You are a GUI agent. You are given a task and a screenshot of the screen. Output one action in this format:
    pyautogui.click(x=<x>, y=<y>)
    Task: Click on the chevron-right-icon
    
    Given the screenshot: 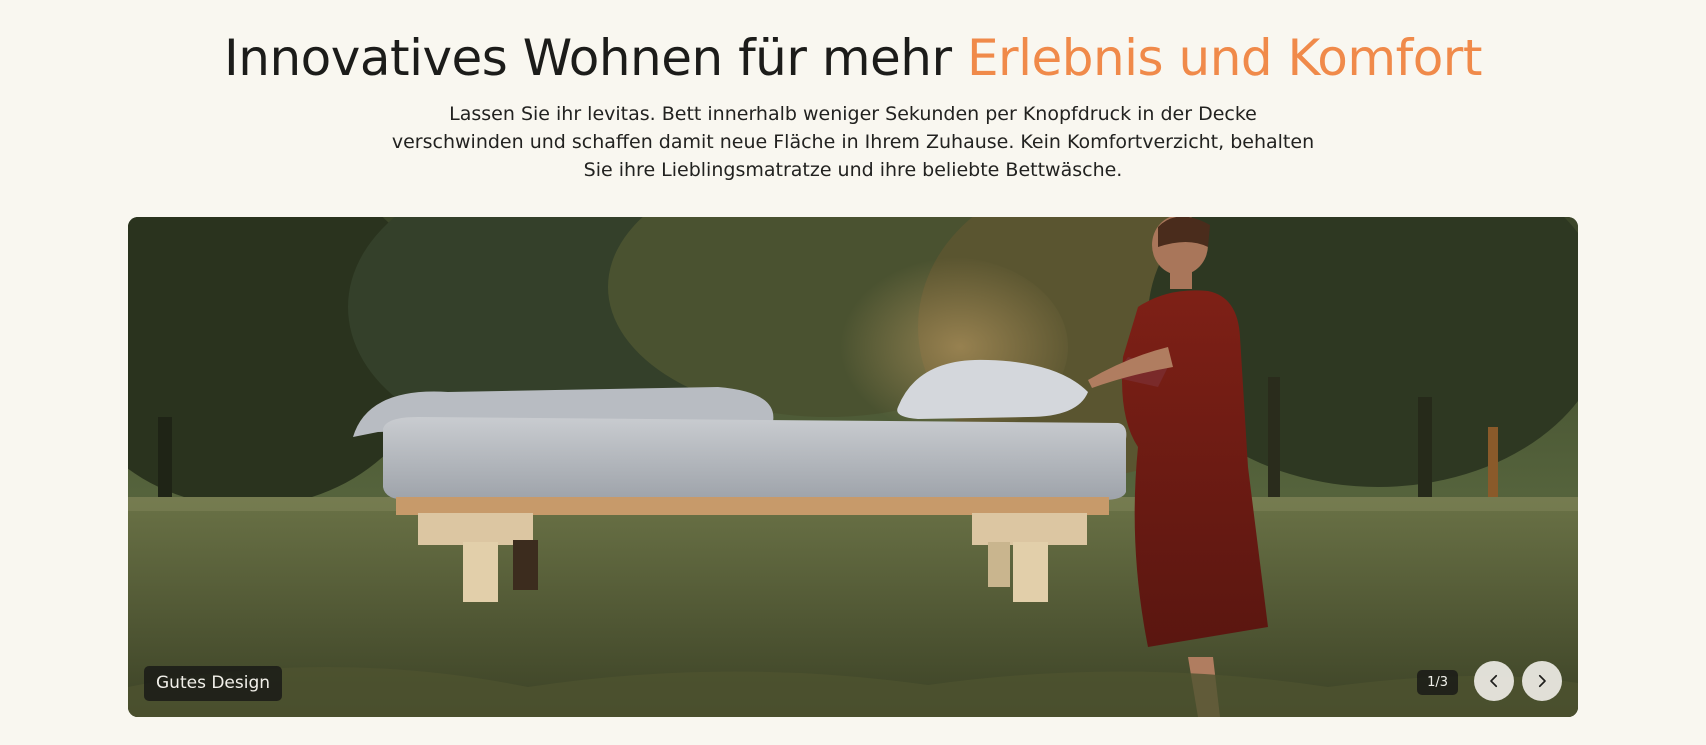 What is the action you would take?
    pyautogui.click(x=1542, y=681)
    